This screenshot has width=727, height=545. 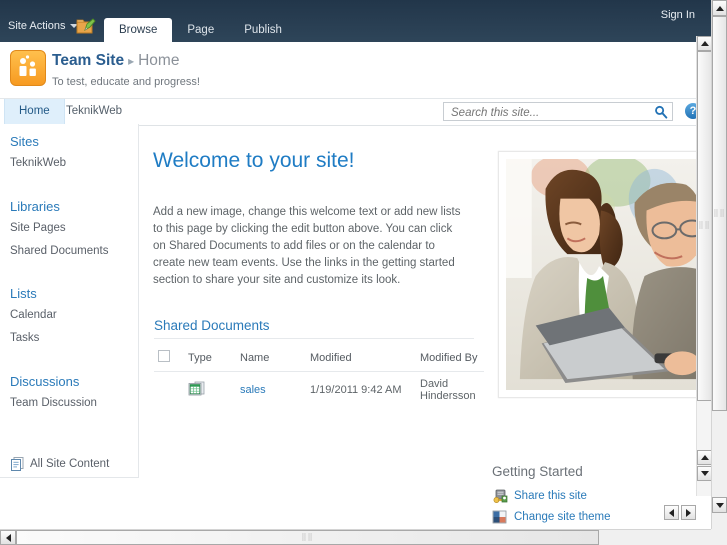 What do you see at coordinates (355, 112) in the screenshot?
I see `top-navigation-bar: Home TeknikWeb ?` at bounding box center [355, 112].